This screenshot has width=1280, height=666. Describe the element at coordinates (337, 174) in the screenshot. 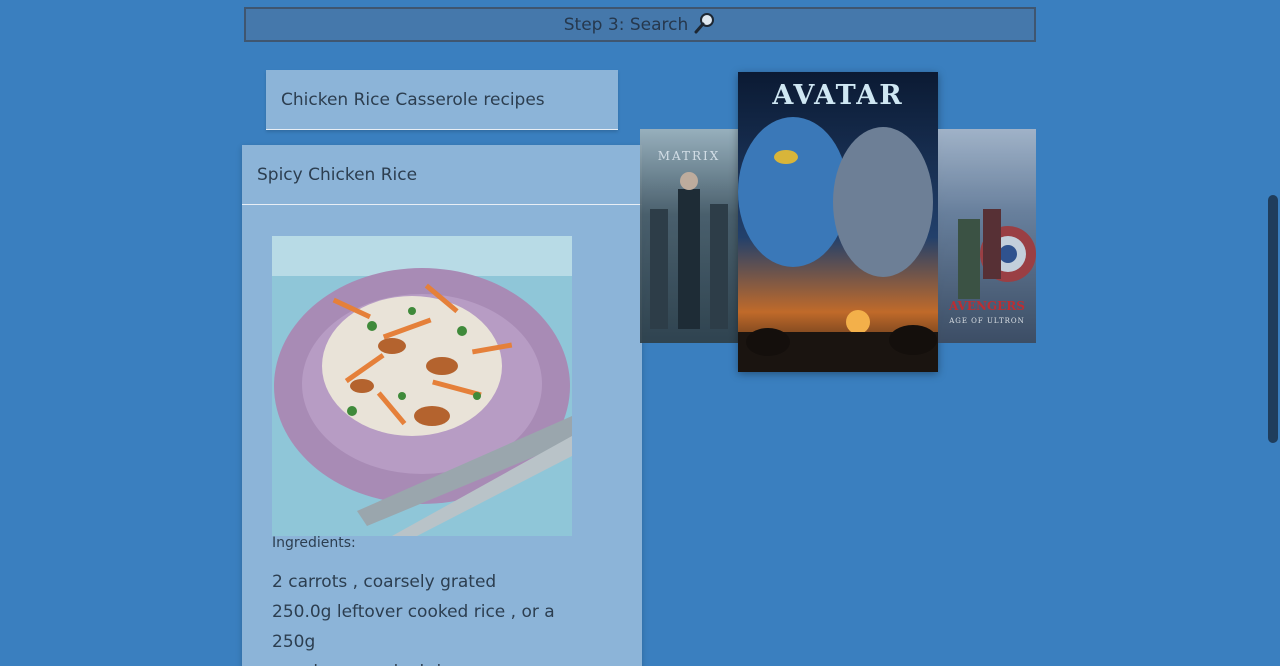

I see `recipe-name: Spicy Chicken Rice` at that location.